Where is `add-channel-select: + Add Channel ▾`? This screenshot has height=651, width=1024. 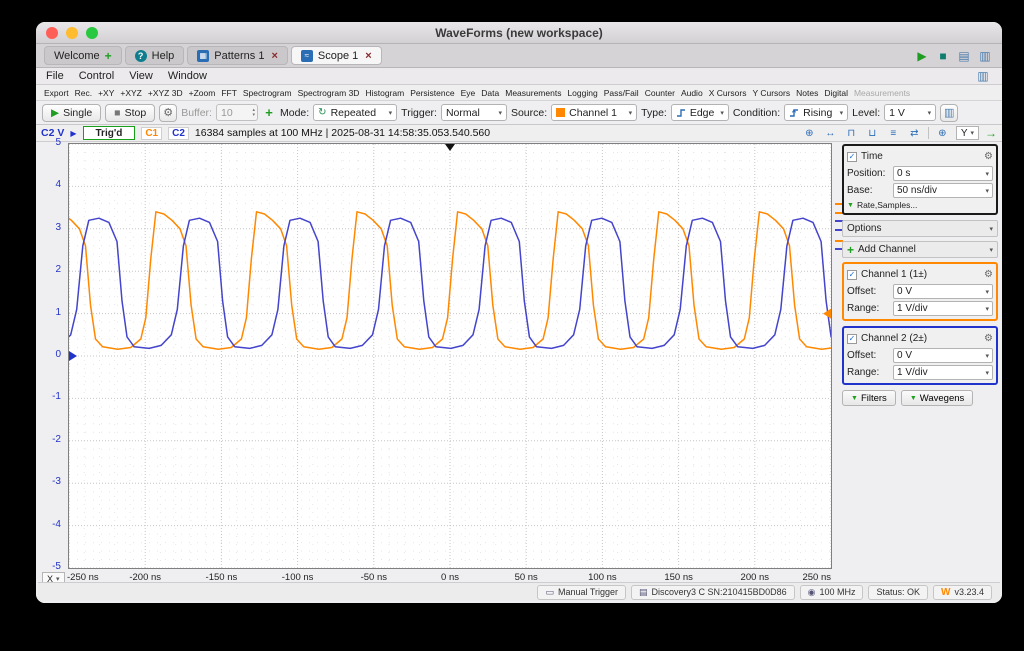 add-channel-select: + Add Channel ▾ is located at coordinates (920, 249).